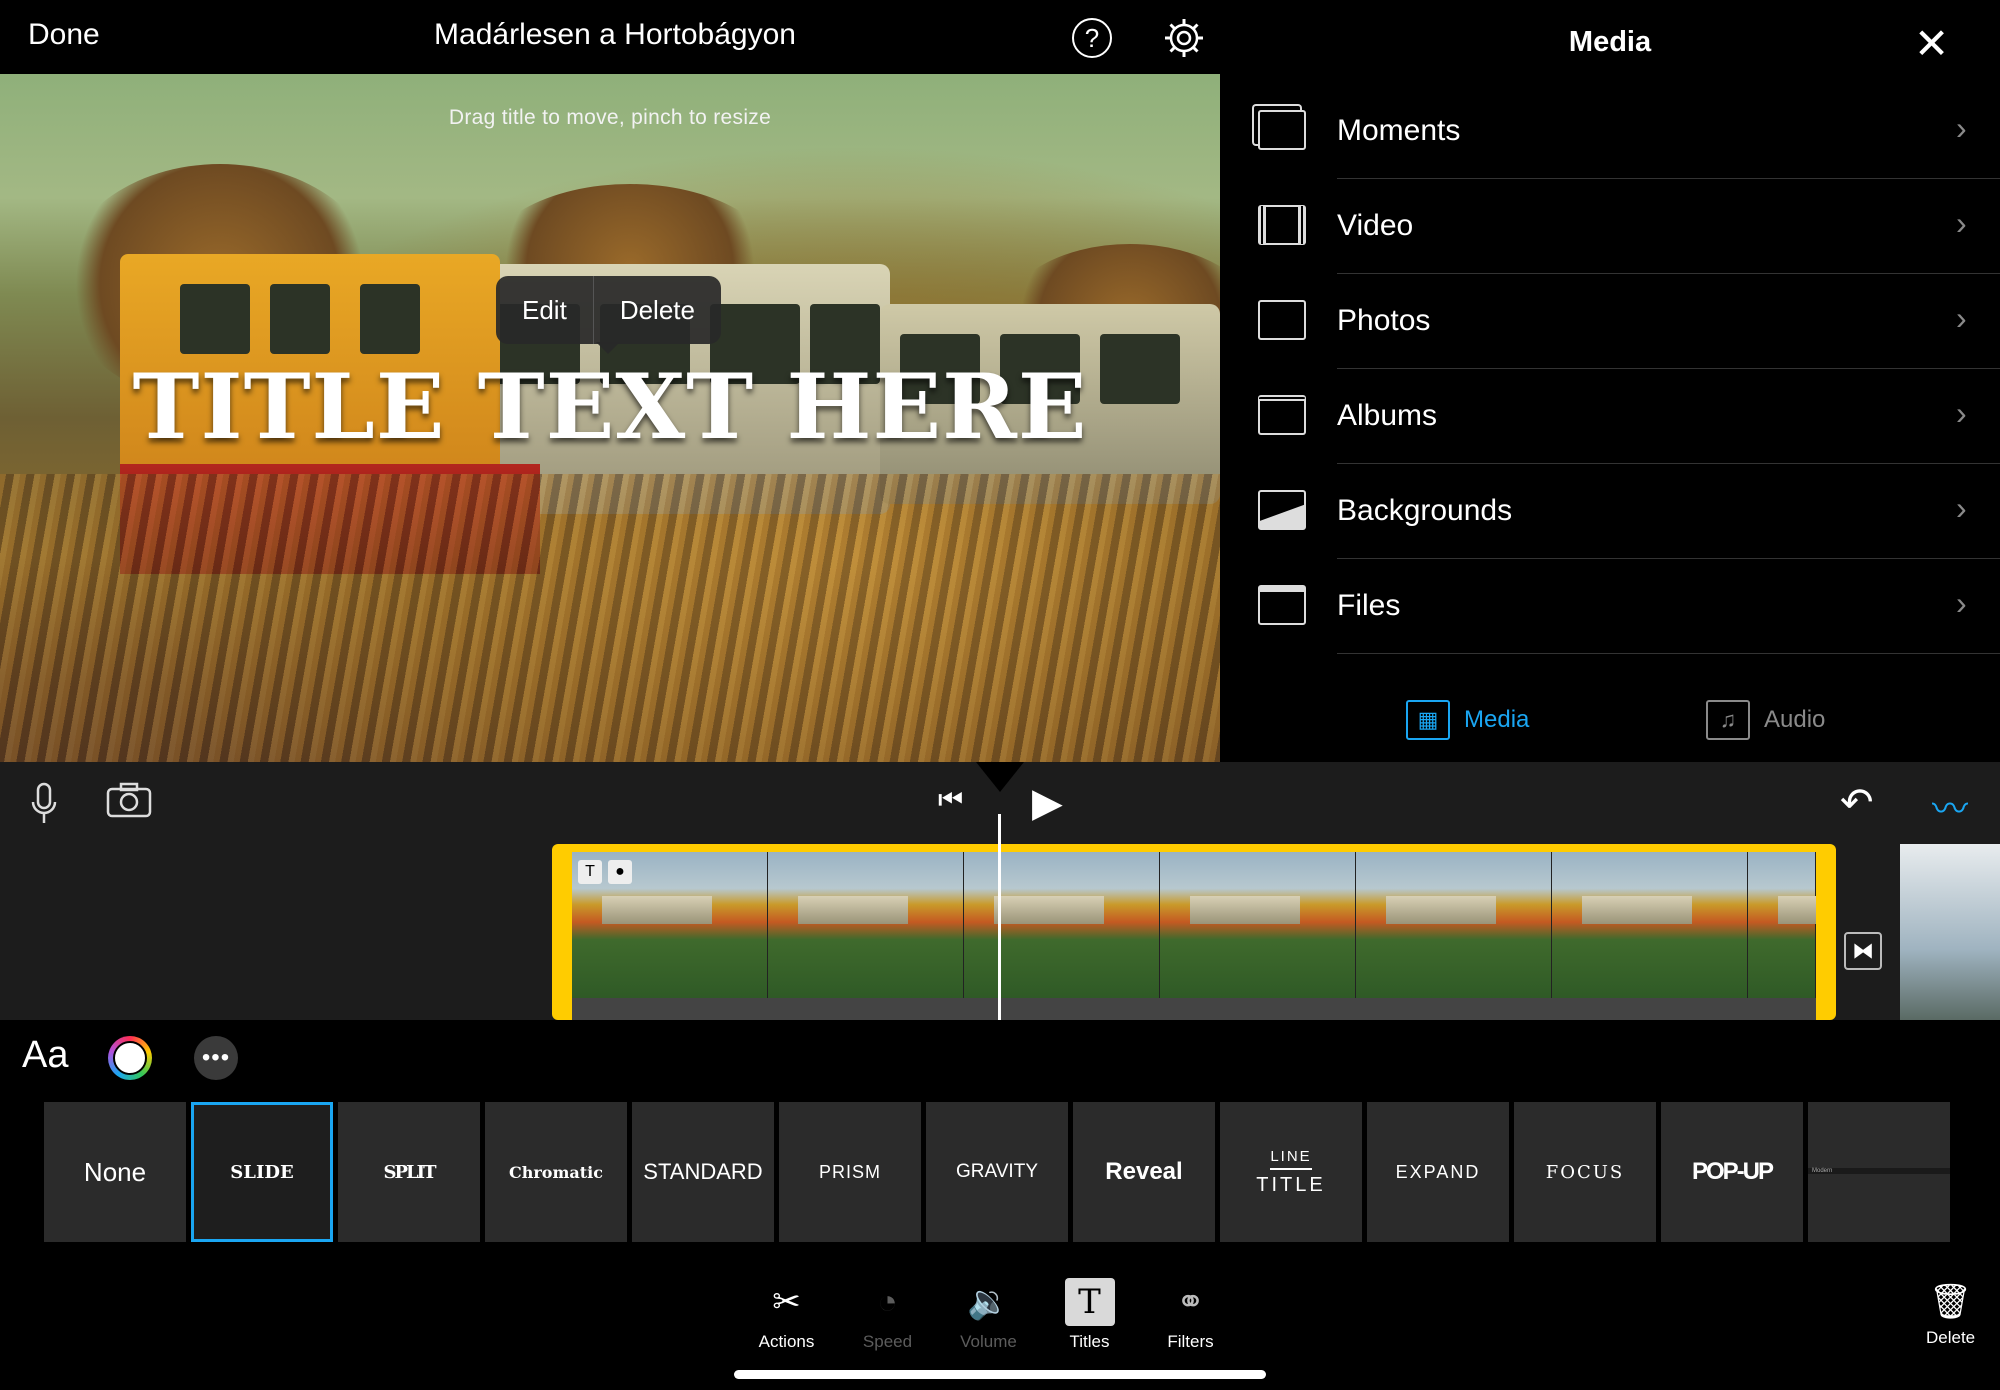  Describe the element at coordinates (1610, 321) in the screenshot. I see `media-row-photos: Photos ›` at that location.